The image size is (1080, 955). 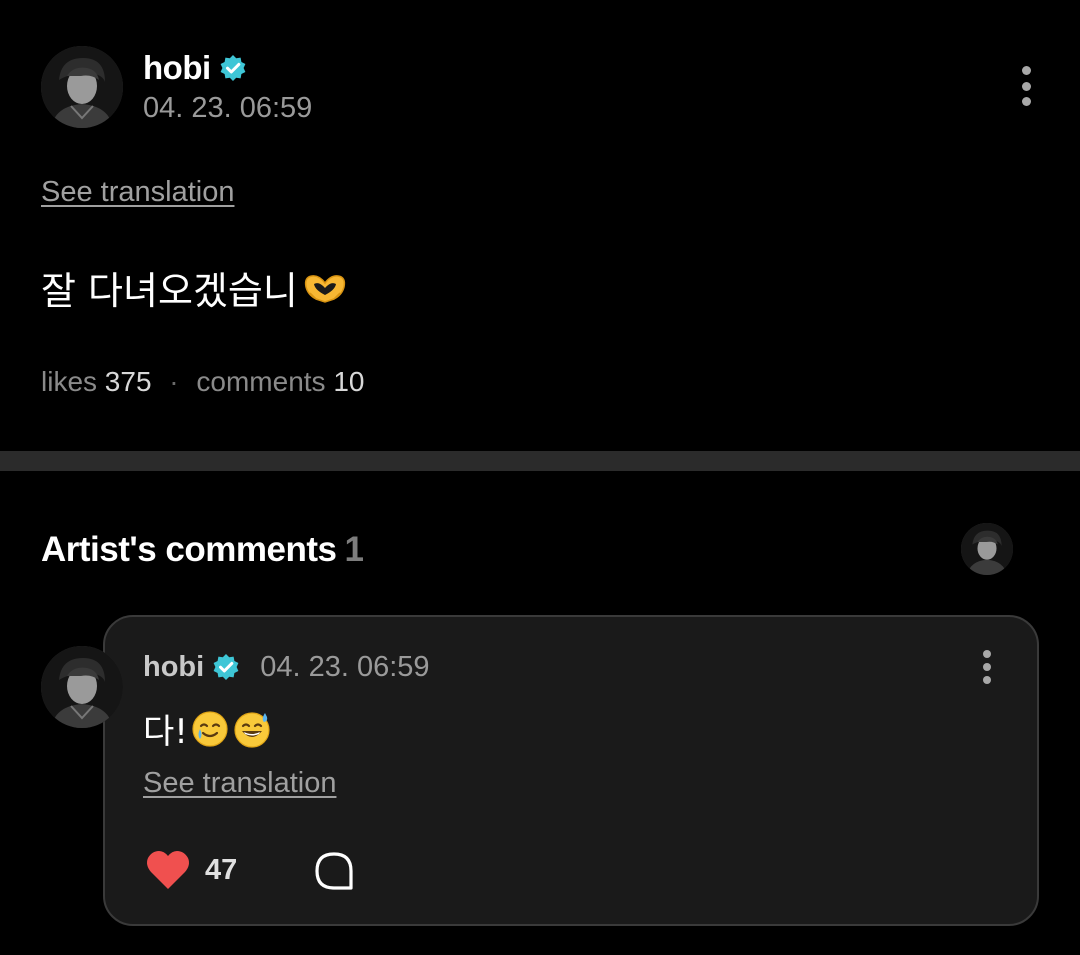 I want to click on post-stats: likes 375 · comments 10, so click(x=203, y=382).